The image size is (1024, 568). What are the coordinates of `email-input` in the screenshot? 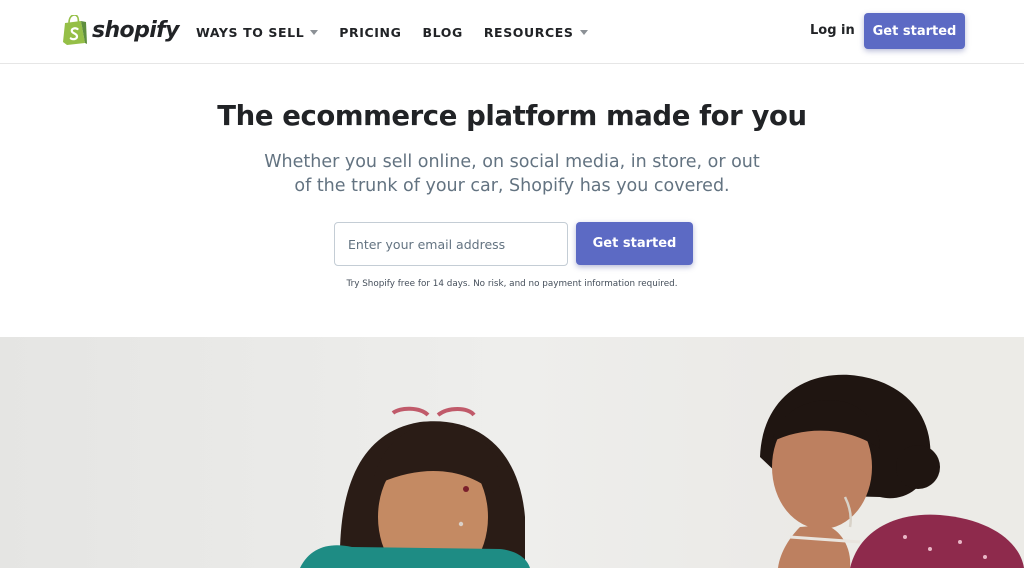 It's located at (451, 244).